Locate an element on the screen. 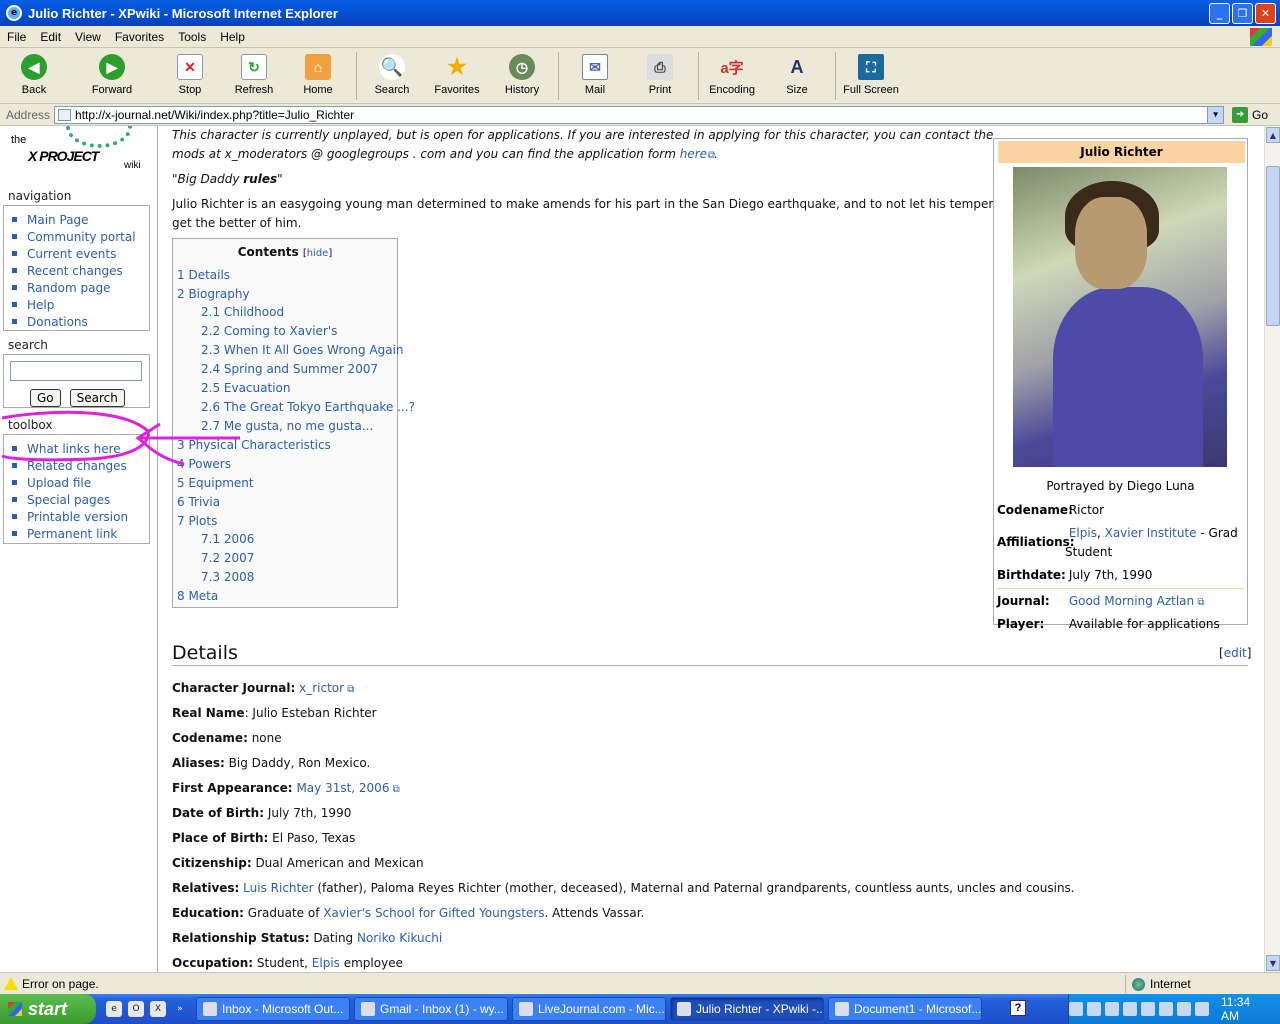 Image resolution: width=1280 pixels, height=1024 pixels. fullscreen-button: ⛶ Full Screen is located at coordinates (871, 75).